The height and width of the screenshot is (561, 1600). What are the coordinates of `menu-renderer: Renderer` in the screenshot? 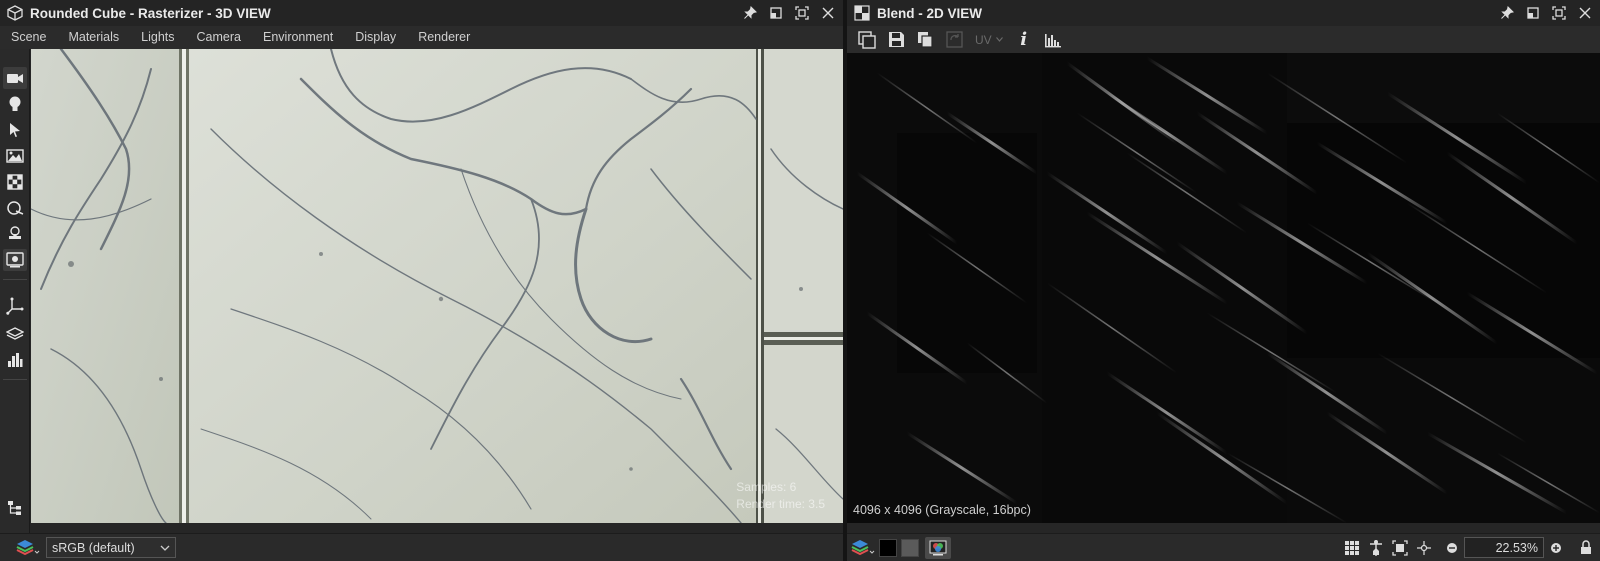 It's located at (444, 37).